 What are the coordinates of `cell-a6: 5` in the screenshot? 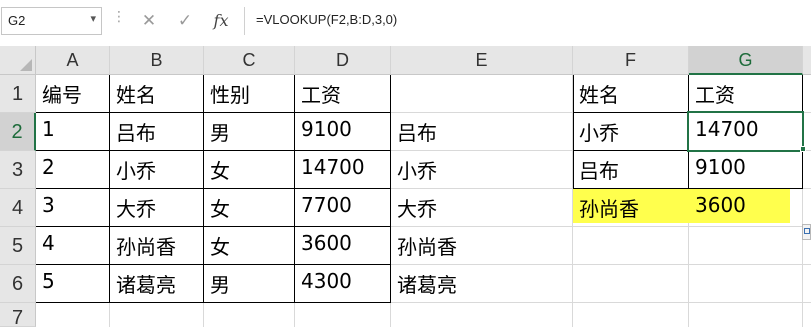 It's located at (45, 281).